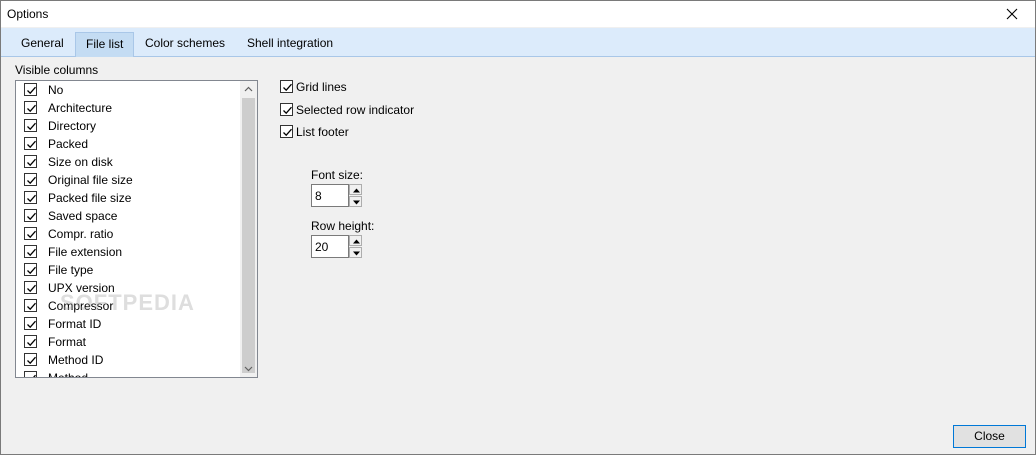 The image size is (1036, 455). I want to click on close-button: Close, so click(989, 436).